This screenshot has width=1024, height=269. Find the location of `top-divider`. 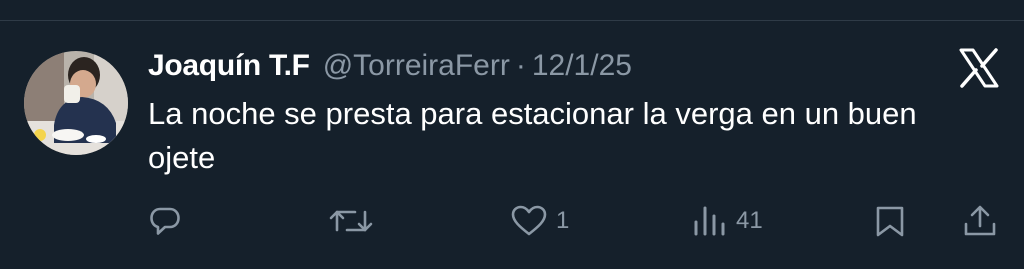

top-divider is located at coordinates (512, 20).